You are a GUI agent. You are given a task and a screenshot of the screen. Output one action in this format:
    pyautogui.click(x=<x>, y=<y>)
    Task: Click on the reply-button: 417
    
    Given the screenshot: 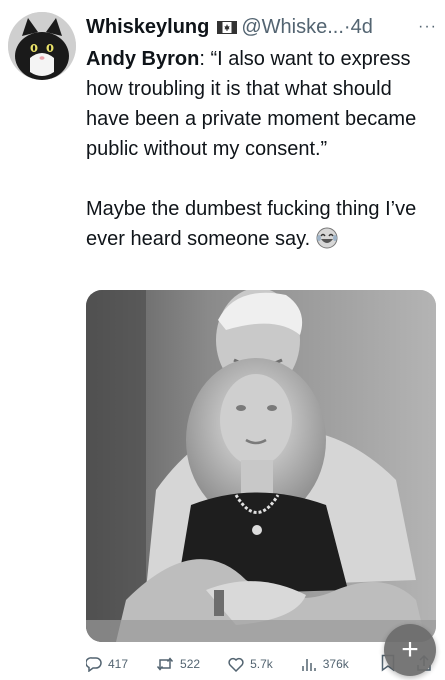 What is the action you would take?
    pyautogui.click(x=107, y=664)
    